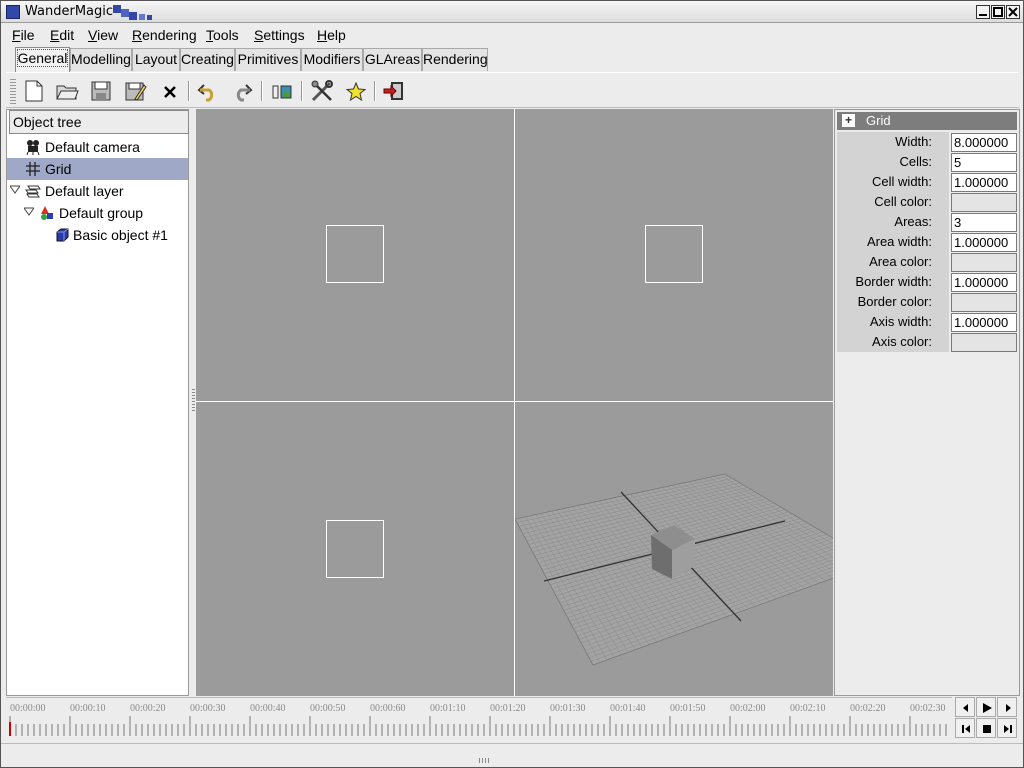  I want to click on window-title: WanderMagic, so click(69, 11).